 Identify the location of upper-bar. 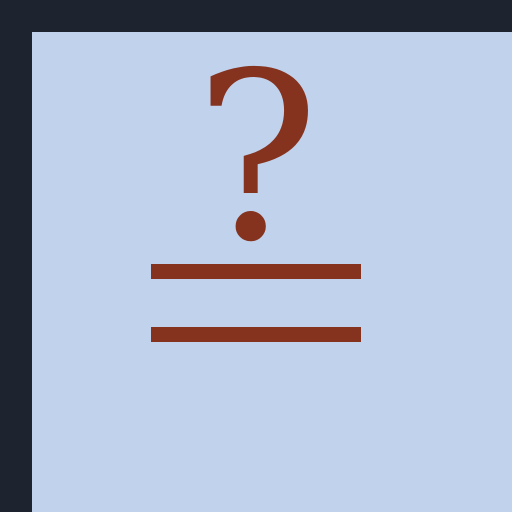
(256, 271).